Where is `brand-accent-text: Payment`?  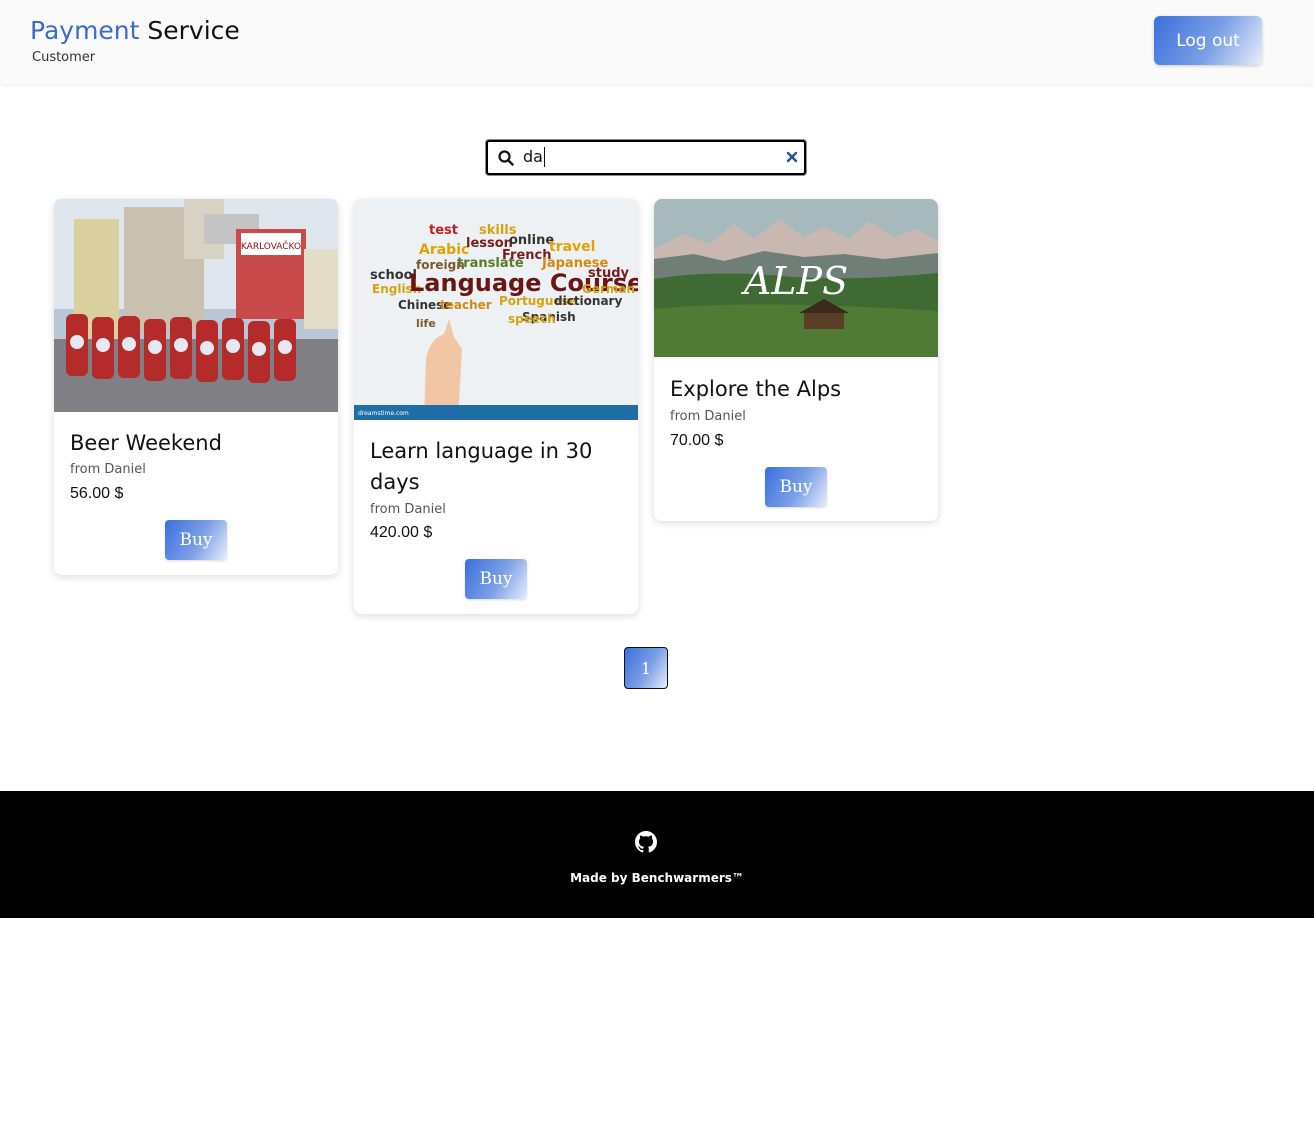 brand-accent-text: Payment is located at coordinates (85, 30).